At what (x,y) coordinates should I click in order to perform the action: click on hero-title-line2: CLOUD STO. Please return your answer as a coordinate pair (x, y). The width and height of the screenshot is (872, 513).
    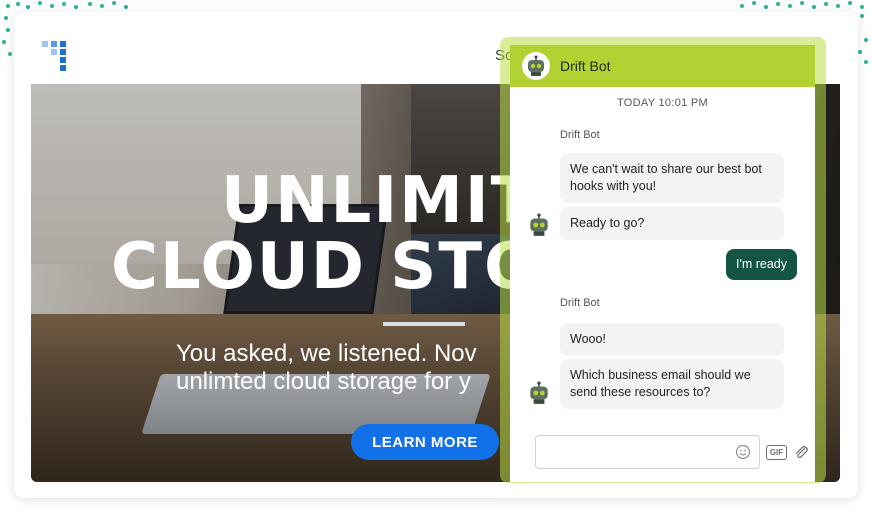
    Looking at the image, I should click on (326, 267).